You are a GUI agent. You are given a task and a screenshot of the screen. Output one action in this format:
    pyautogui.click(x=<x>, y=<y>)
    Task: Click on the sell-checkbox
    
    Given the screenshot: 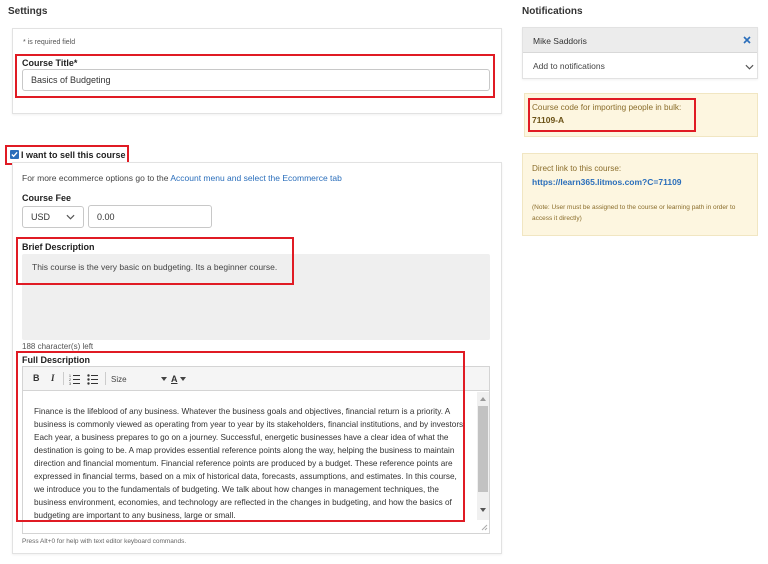 What is the action you would take?
    pyautogui.click(x=14, y=154)
    